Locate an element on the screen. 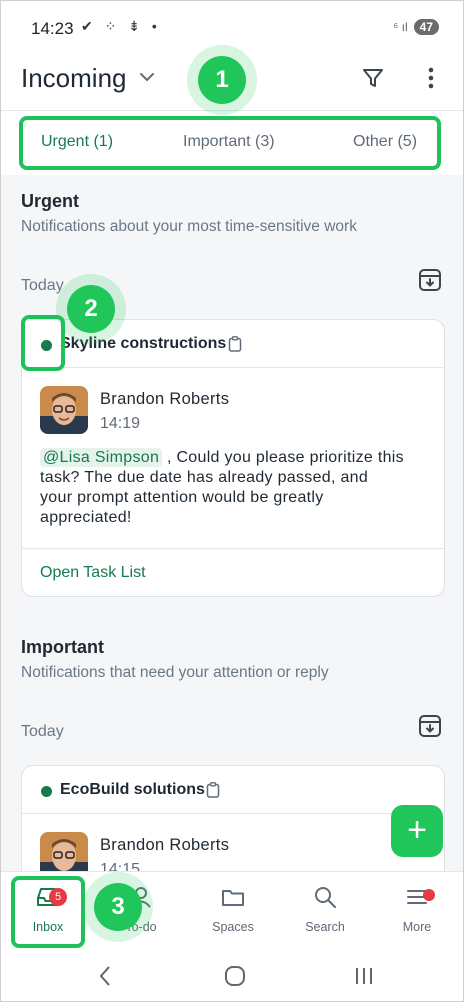 The height and width of the screenshot is (1002, 464). step-marker-3: 3 is located at coordinates (118, 907).